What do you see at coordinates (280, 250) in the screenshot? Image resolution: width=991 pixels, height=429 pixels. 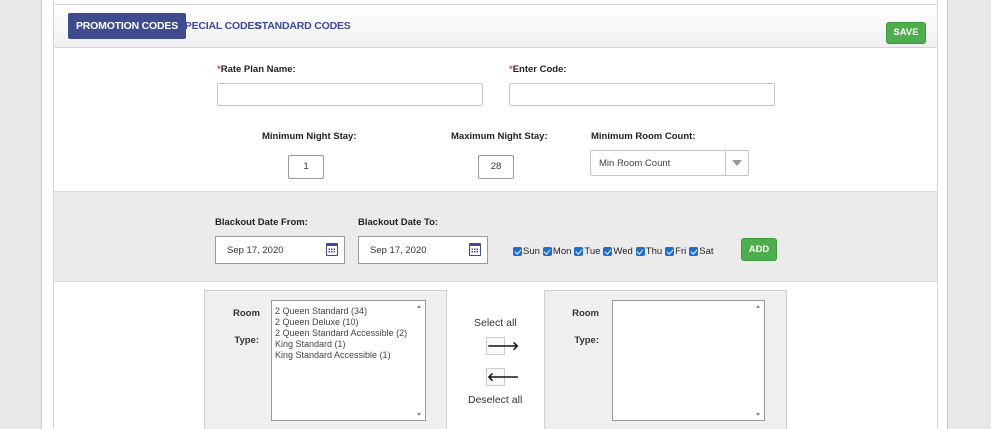 I see `blackout-from-input: Sep 17, 2020` at bounding box center [280, 250].